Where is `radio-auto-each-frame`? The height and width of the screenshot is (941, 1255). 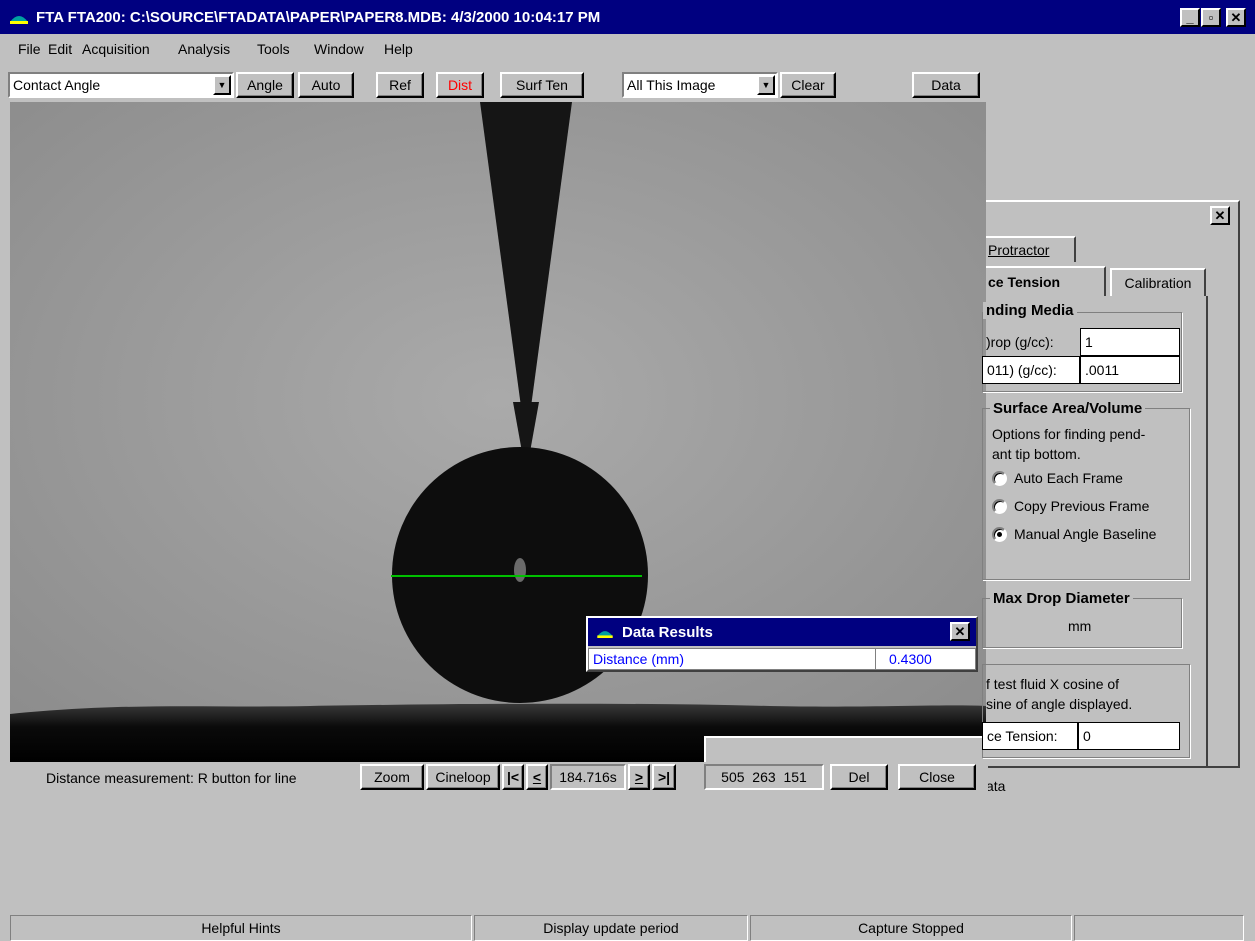 radio-auto-each-frame is located at coordinates (999, 478).